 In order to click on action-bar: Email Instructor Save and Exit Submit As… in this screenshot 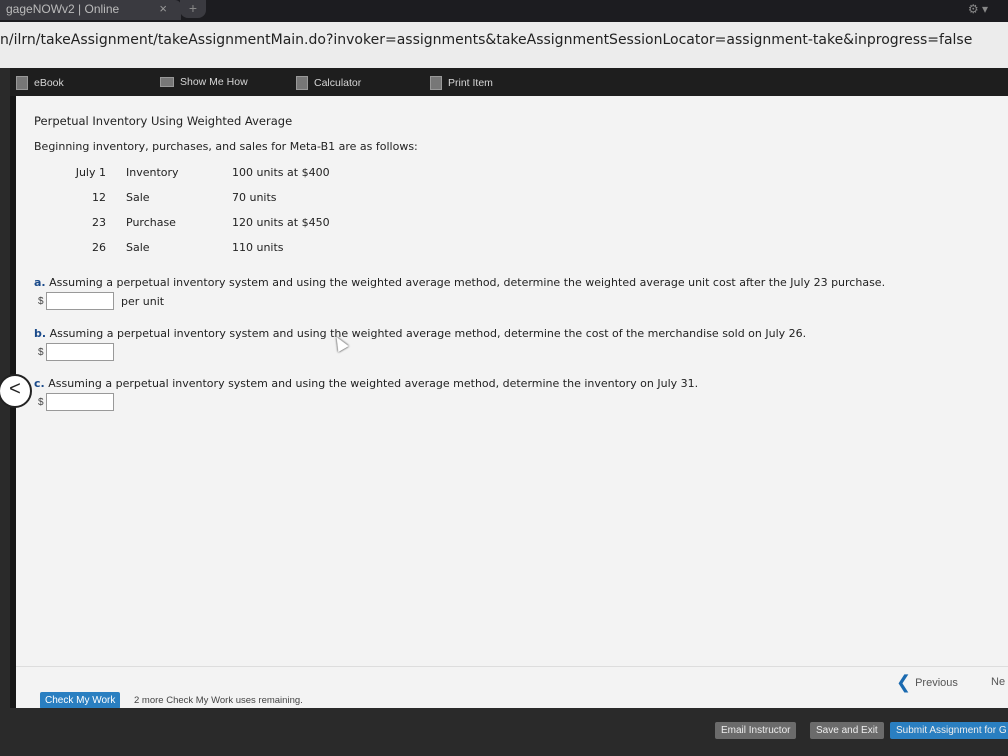, I will do `click(509, 732)`.